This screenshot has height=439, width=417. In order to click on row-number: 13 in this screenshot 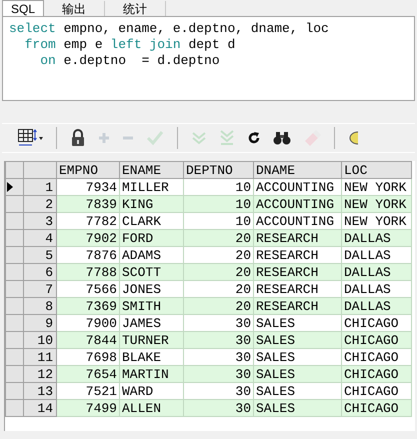, I will do `click(40, 391)`.